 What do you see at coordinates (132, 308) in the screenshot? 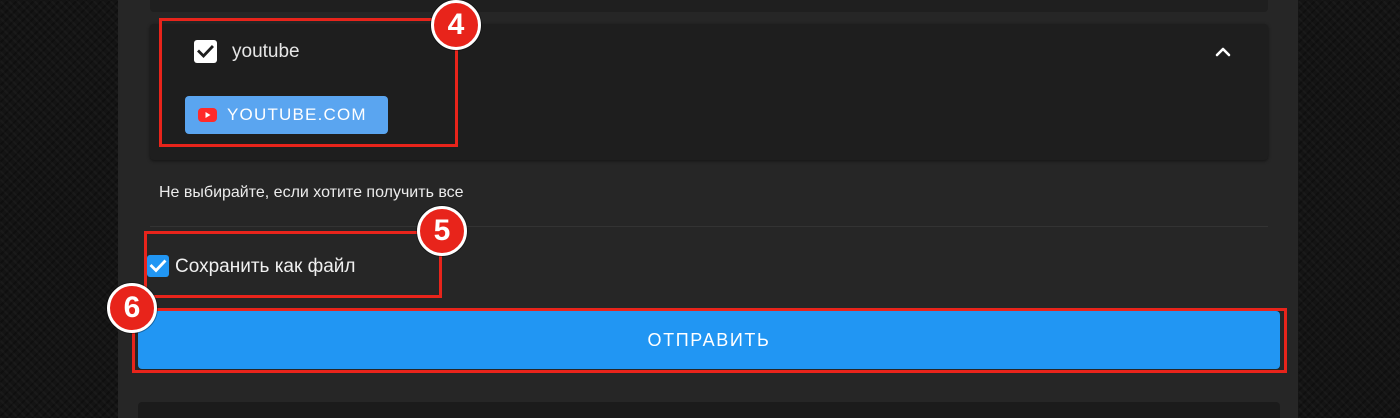
I see `annotation-badge-6: 6` at bounding box center [132, 308].